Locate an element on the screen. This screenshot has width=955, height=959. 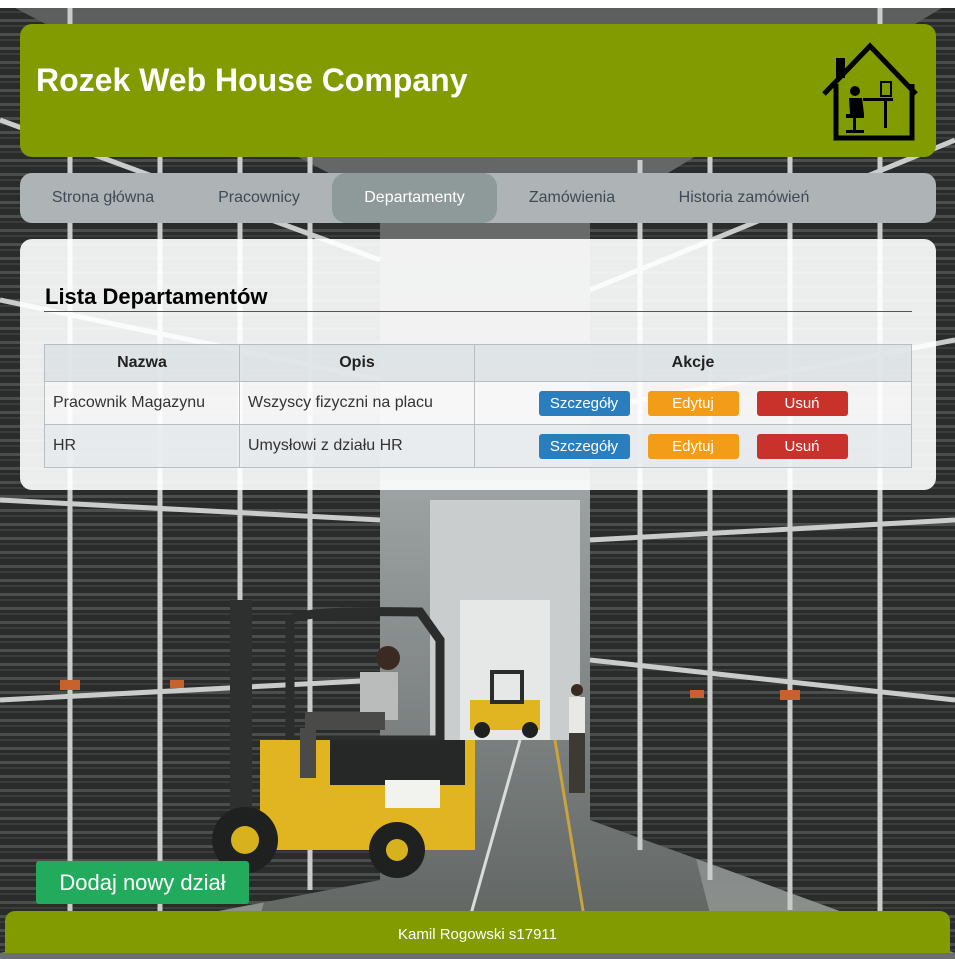
nav-item-home: Strona główna is located at coordinates (103, 198).